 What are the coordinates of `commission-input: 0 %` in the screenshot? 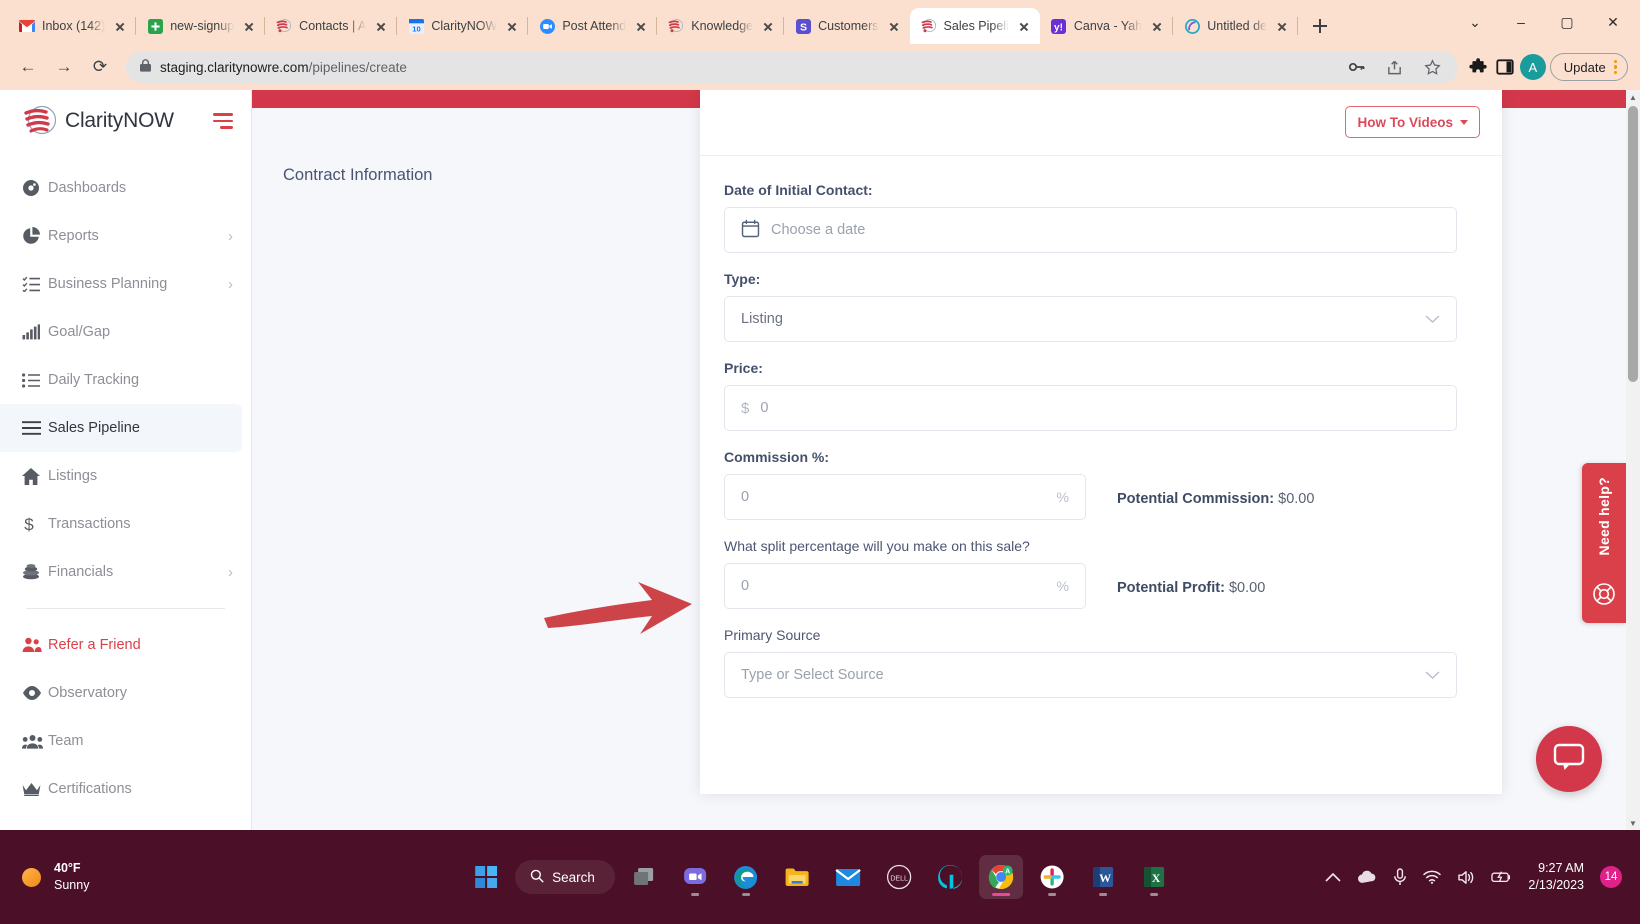 It's located at (905, 497).